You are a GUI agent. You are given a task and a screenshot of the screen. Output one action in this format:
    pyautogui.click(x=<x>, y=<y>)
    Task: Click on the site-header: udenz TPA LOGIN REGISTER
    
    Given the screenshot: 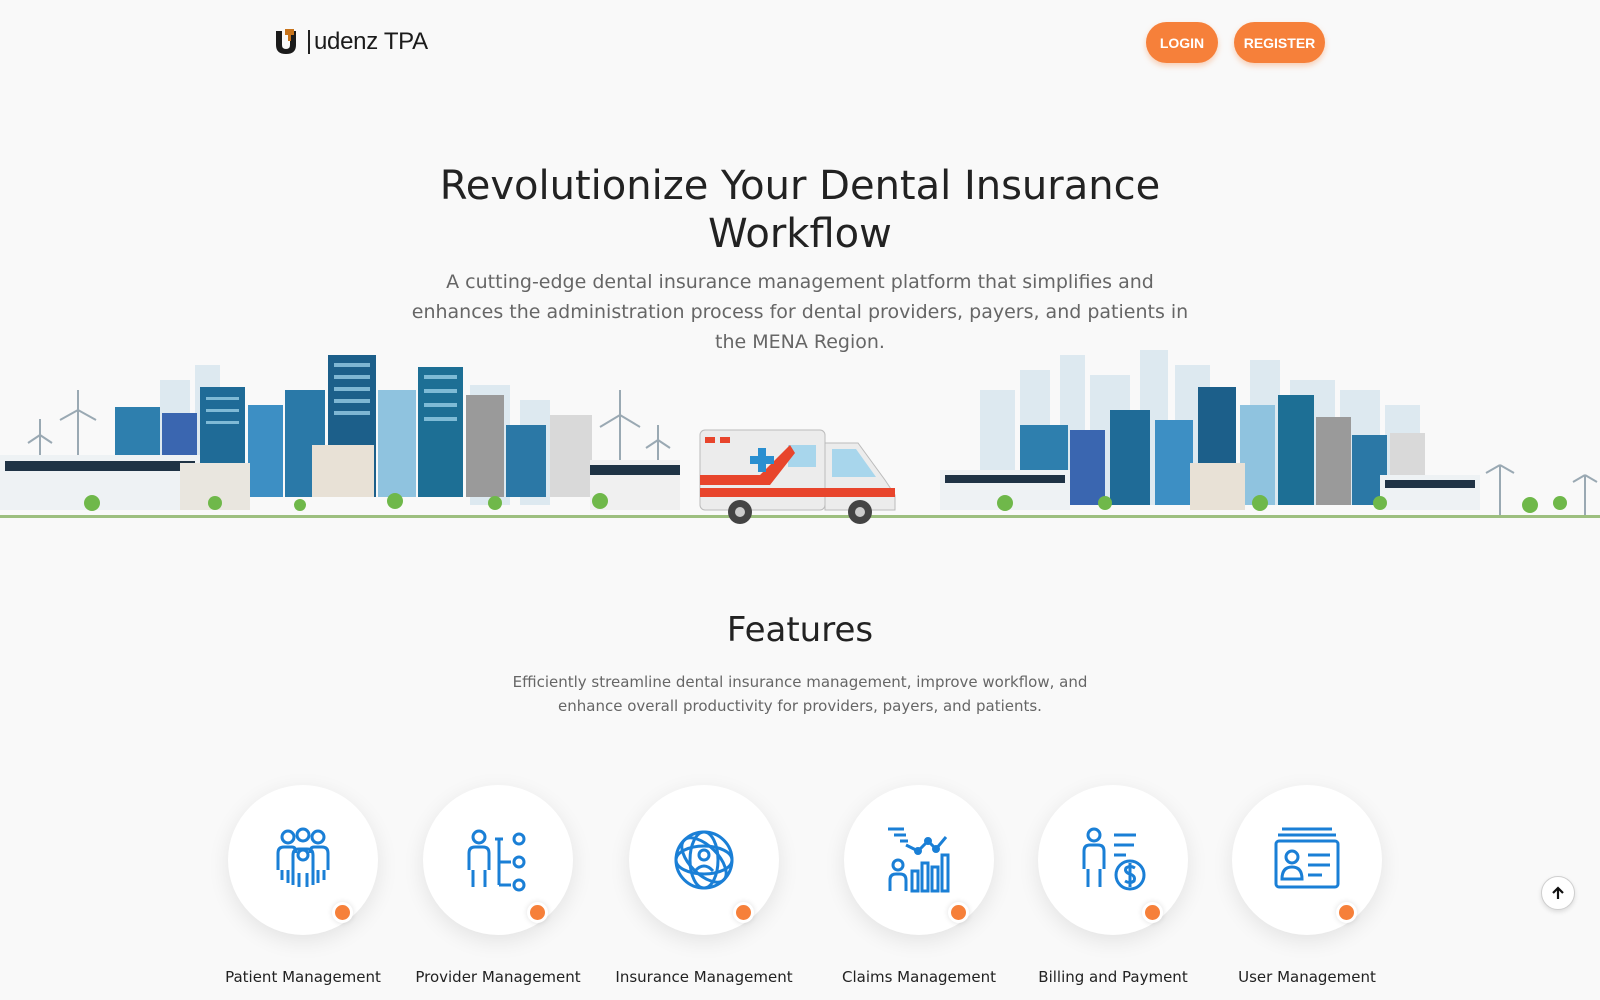 What is the action you would take?
    pyautogui.click(x=800, y=43)
    